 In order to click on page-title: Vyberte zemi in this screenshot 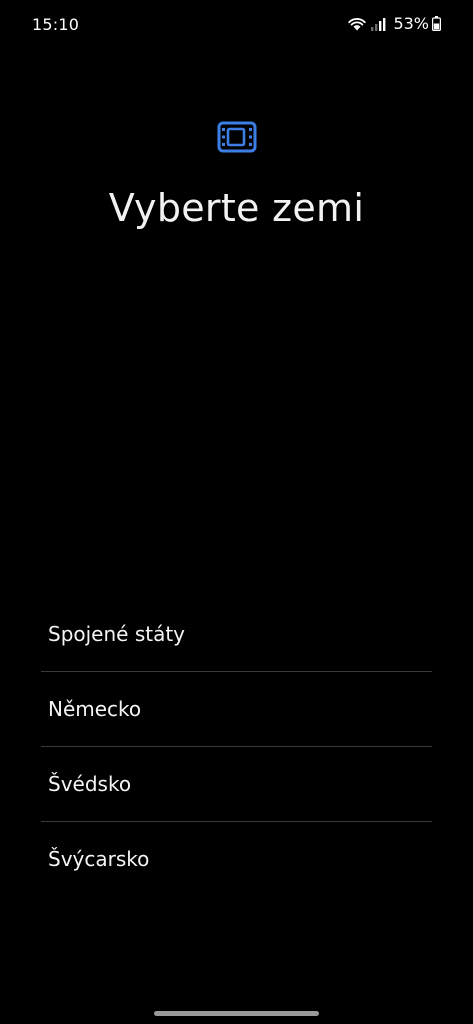, I will do `click(236, 208)`.